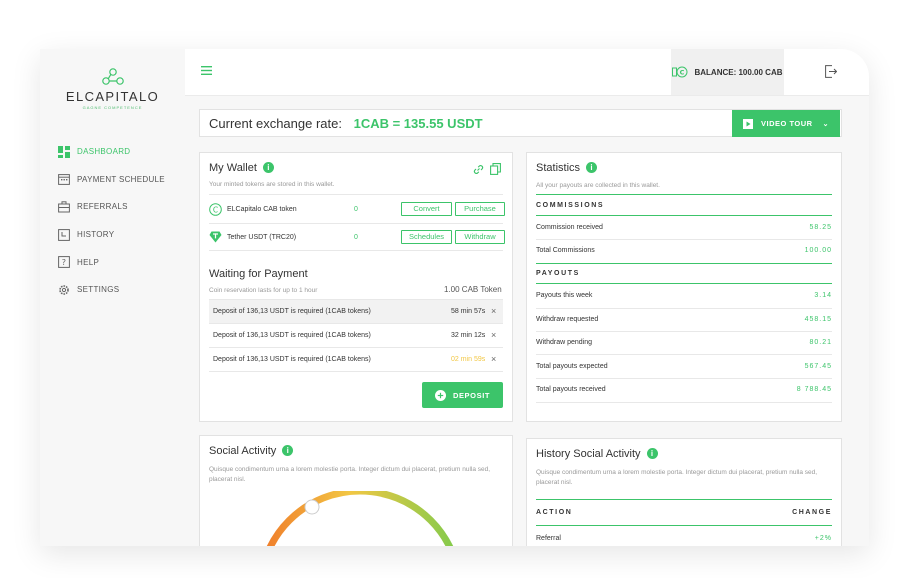  What do you see at coordinates (571, 389) in the screenshot?
I see `stat-label: Total payouts received` at bounding box center [571, 389].